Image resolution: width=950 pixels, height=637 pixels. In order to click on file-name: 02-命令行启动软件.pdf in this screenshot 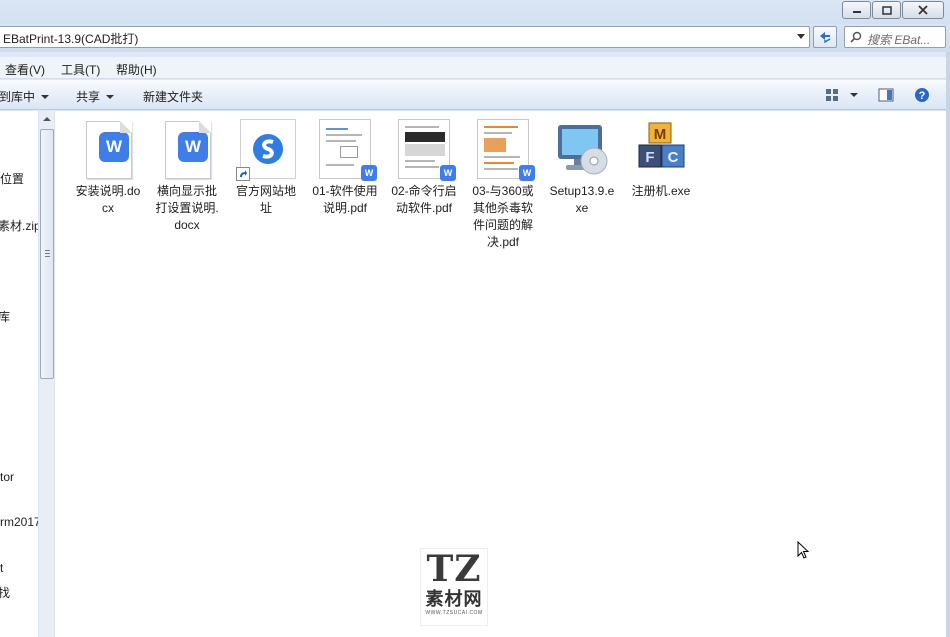, I will do `click(424, 199)`.